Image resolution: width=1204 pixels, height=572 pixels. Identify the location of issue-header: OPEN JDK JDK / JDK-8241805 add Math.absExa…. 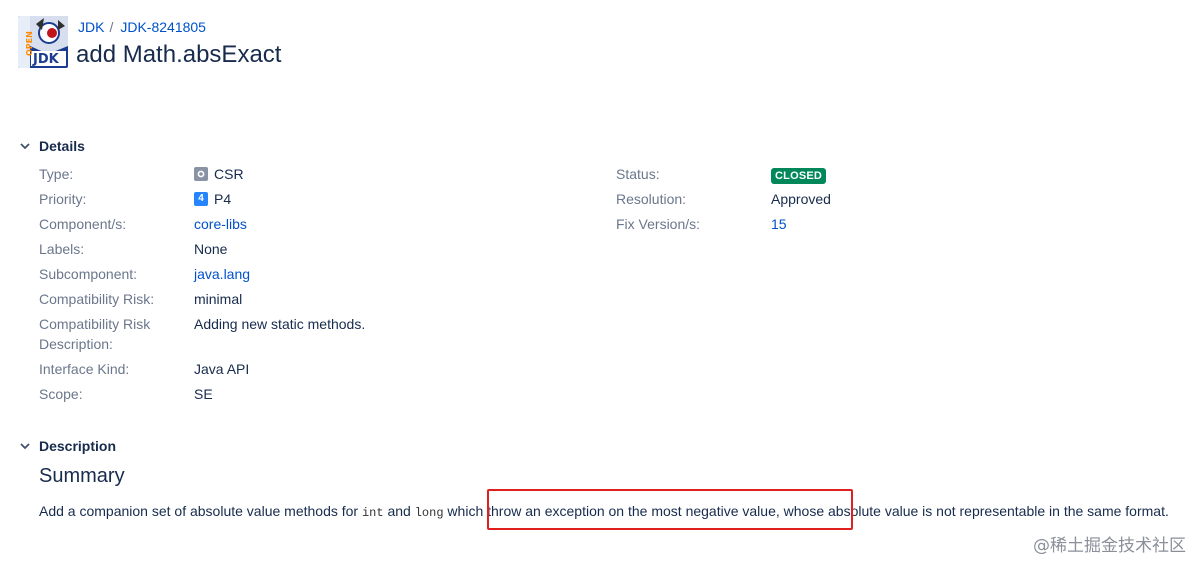
(149, 43).